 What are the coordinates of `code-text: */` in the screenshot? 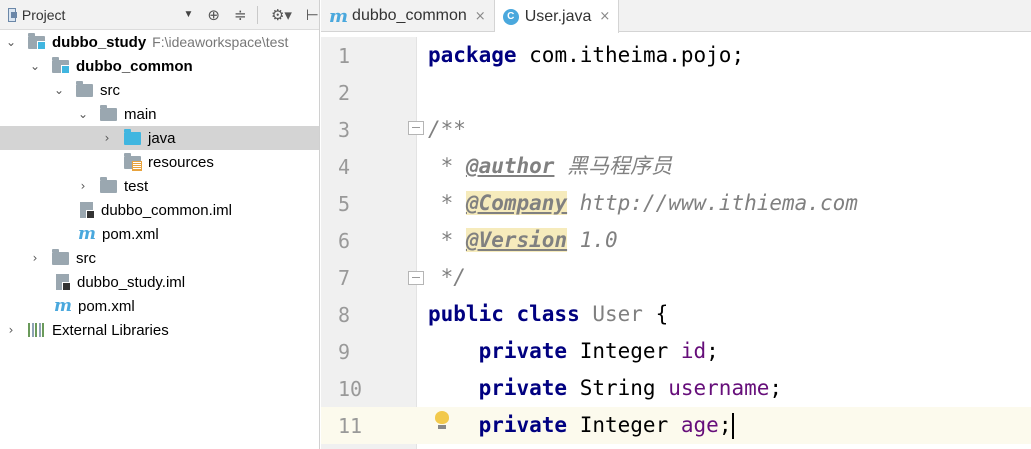 It's located at (447, 277).